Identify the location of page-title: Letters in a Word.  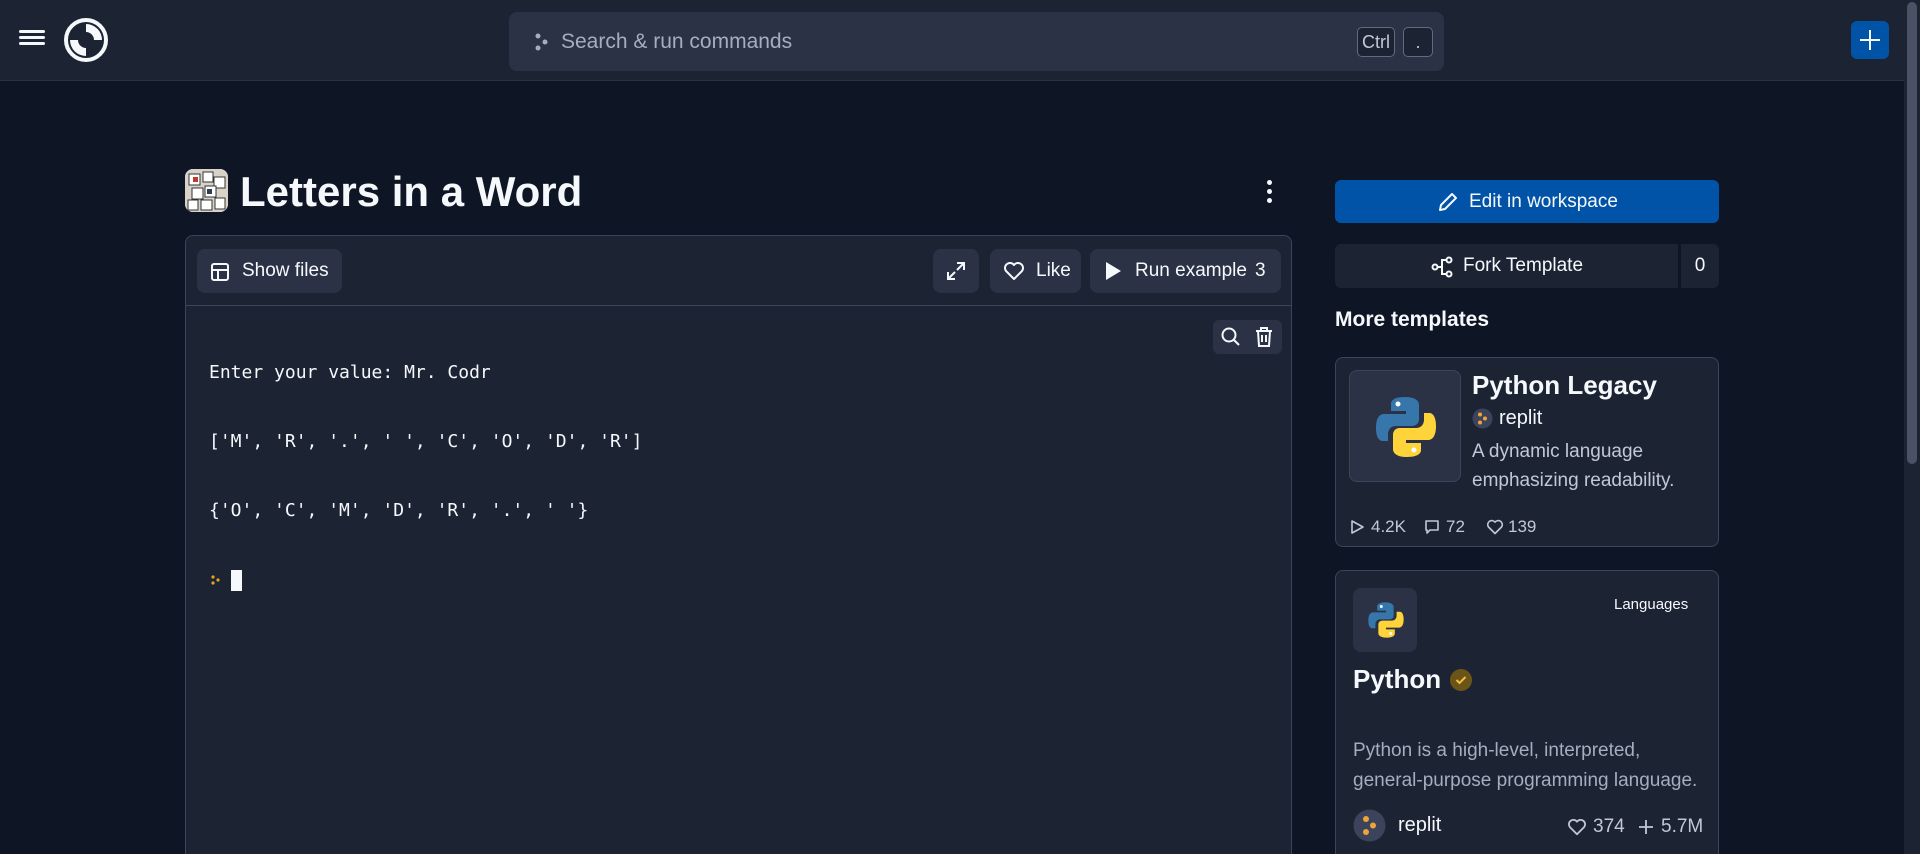
(411, 191).